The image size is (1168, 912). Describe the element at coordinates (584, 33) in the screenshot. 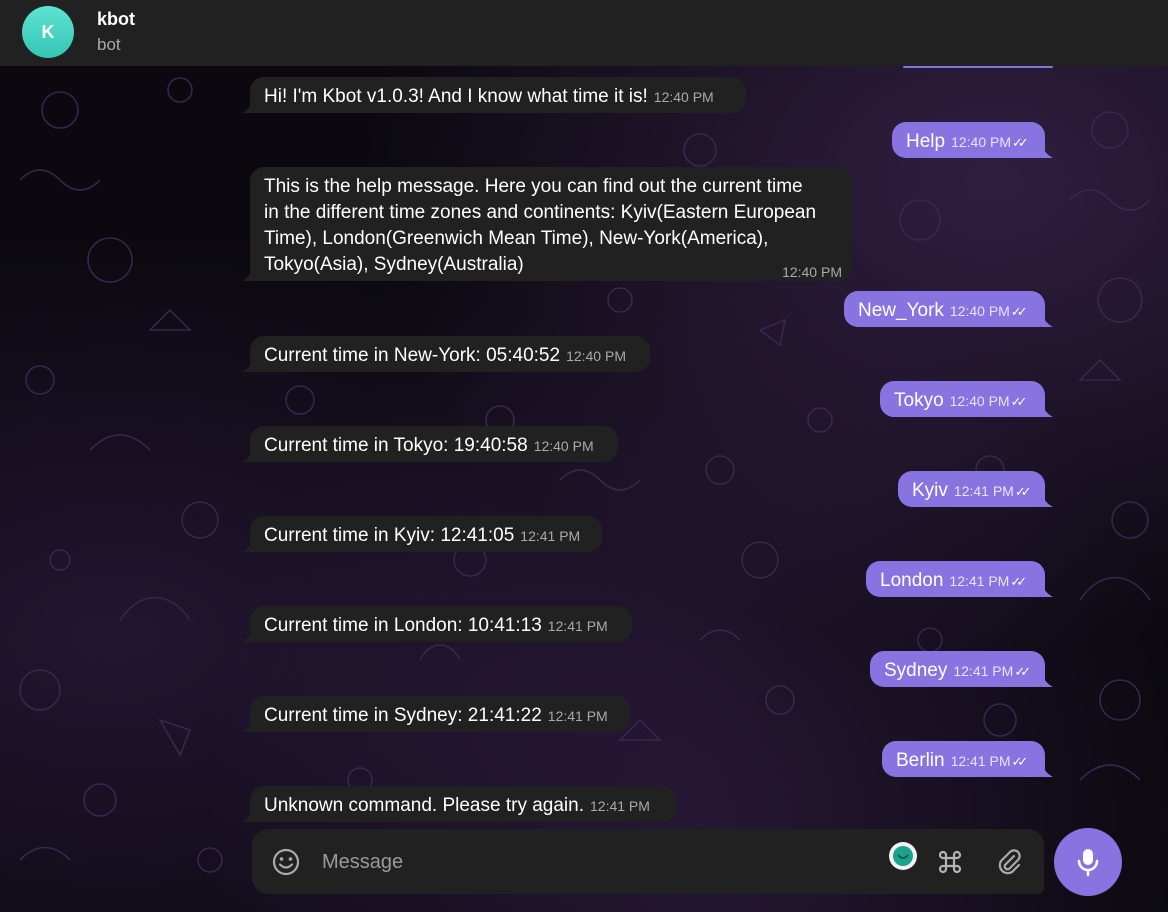

I see `chat-header: K kbot bot` at that location.